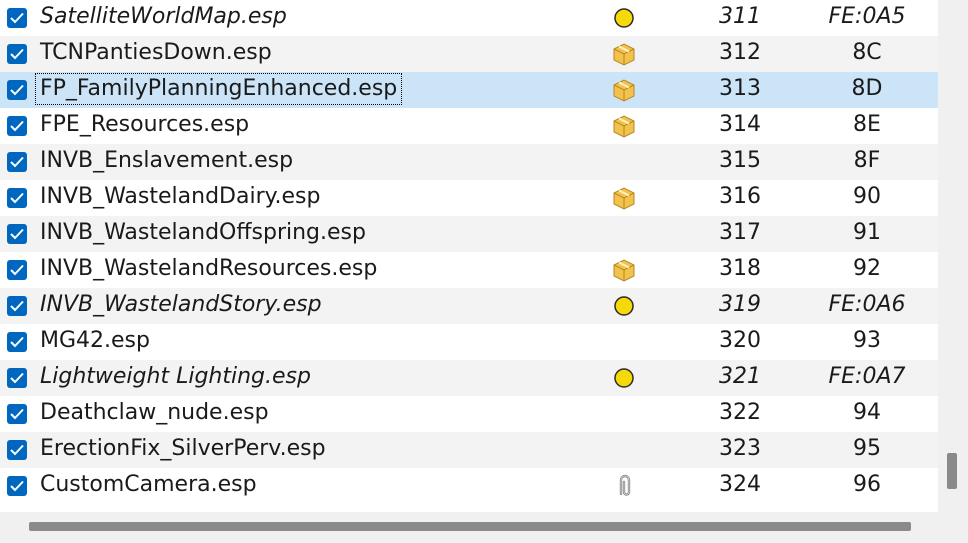 Image resolution: width=968 pixels, height=543 pixels. I want to click on load-order-index: 320, so click(740, 340).